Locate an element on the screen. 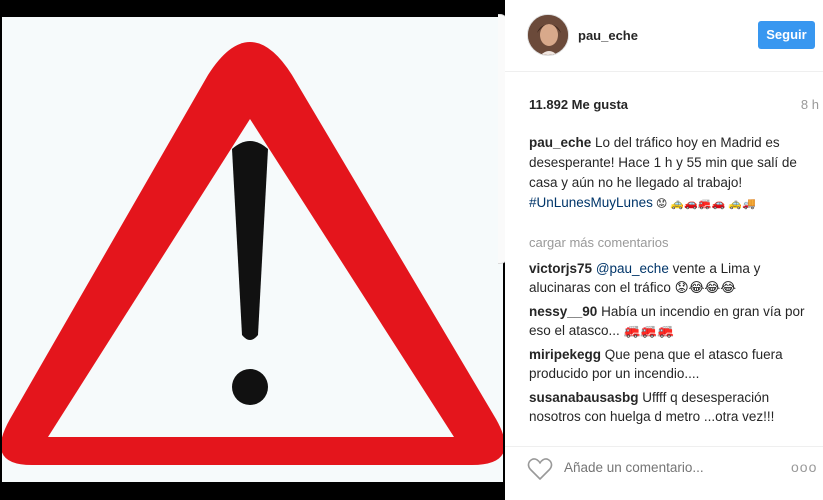 This screenshot has height=500, width=823. exclamation-dot is located at coordinates (250, 387).